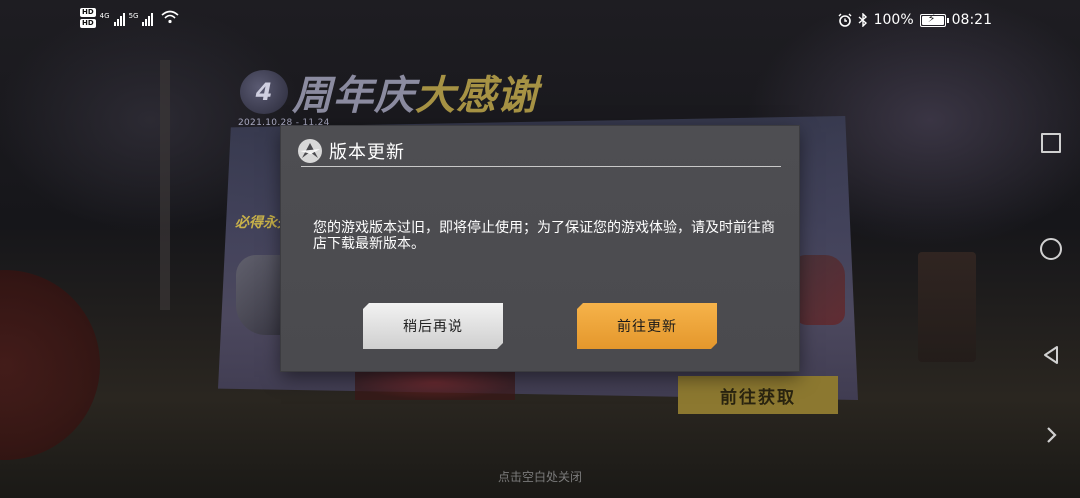 The image size is (1080, 498). Describe the element at coordinates (820, 290) in the screenshot. I see `car-image-right` at that location.